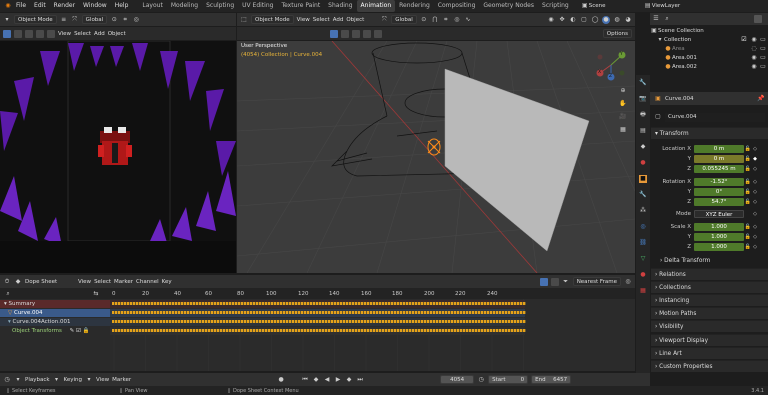 This screenshot has width=768, height=395. What do you see at coordinates (303, 20) in the screenshot?
I see `viewport-menu-view: View` at bounding box center [303, 20].